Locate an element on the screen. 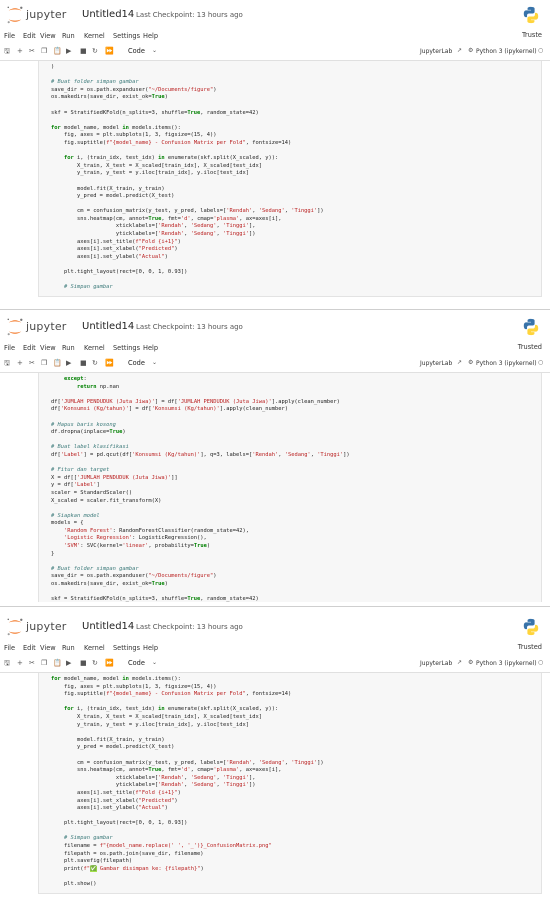 The height and width of the screenshot is (897, 550). code-line: # Buat label klasifikasi is located at coordinates (90, 447).